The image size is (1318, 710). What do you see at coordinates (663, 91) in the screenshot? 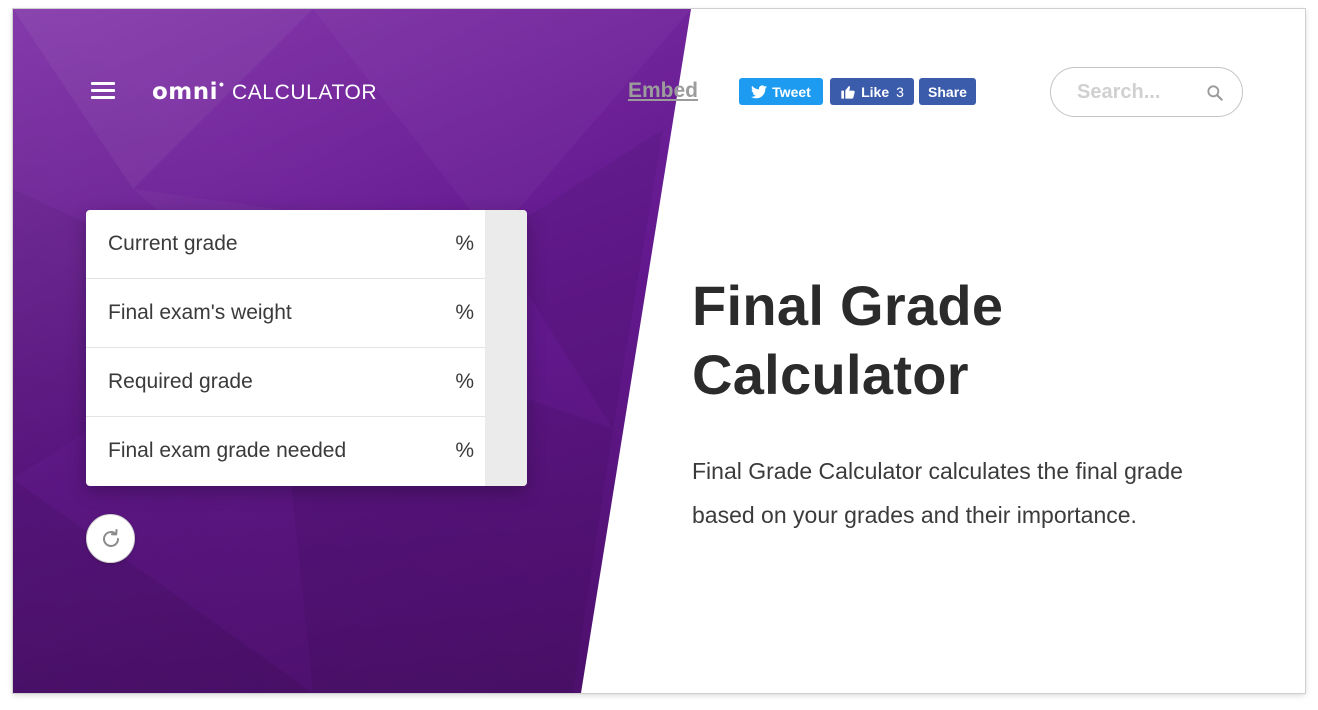
I see `embed-link: Embed` at bounding box center [663, 91].